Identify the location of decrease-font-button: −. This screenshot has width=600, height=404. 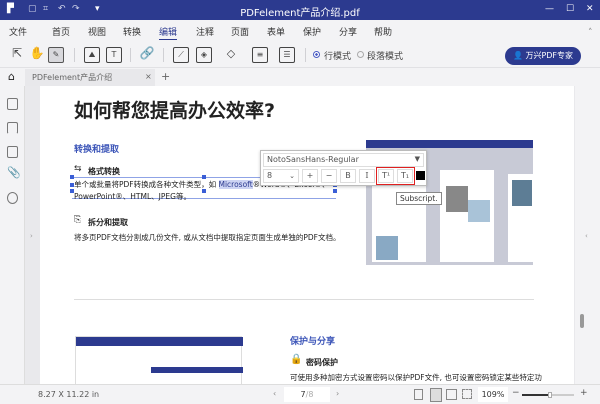
(329, 176).